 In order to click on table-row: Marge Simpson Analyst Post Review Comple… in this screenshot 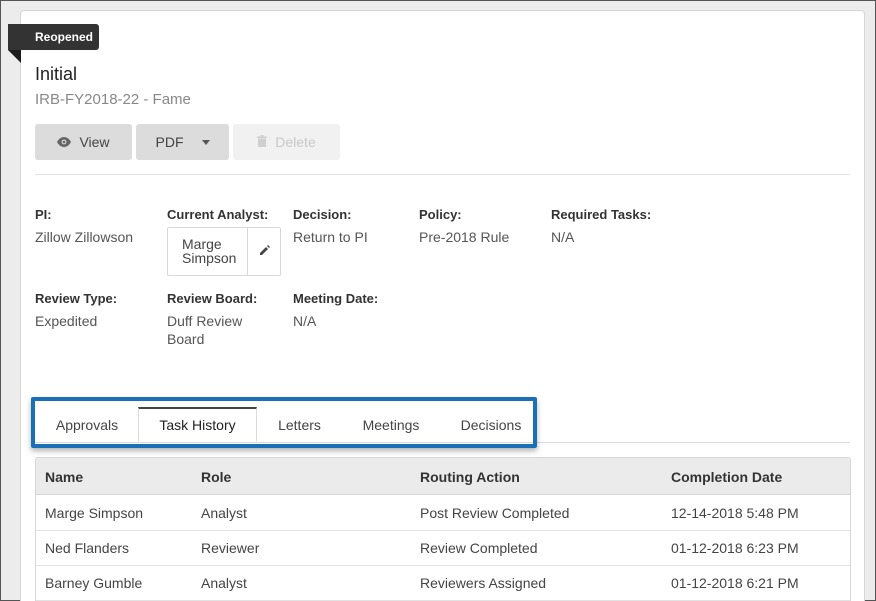, I will do `click(443, 513)`.